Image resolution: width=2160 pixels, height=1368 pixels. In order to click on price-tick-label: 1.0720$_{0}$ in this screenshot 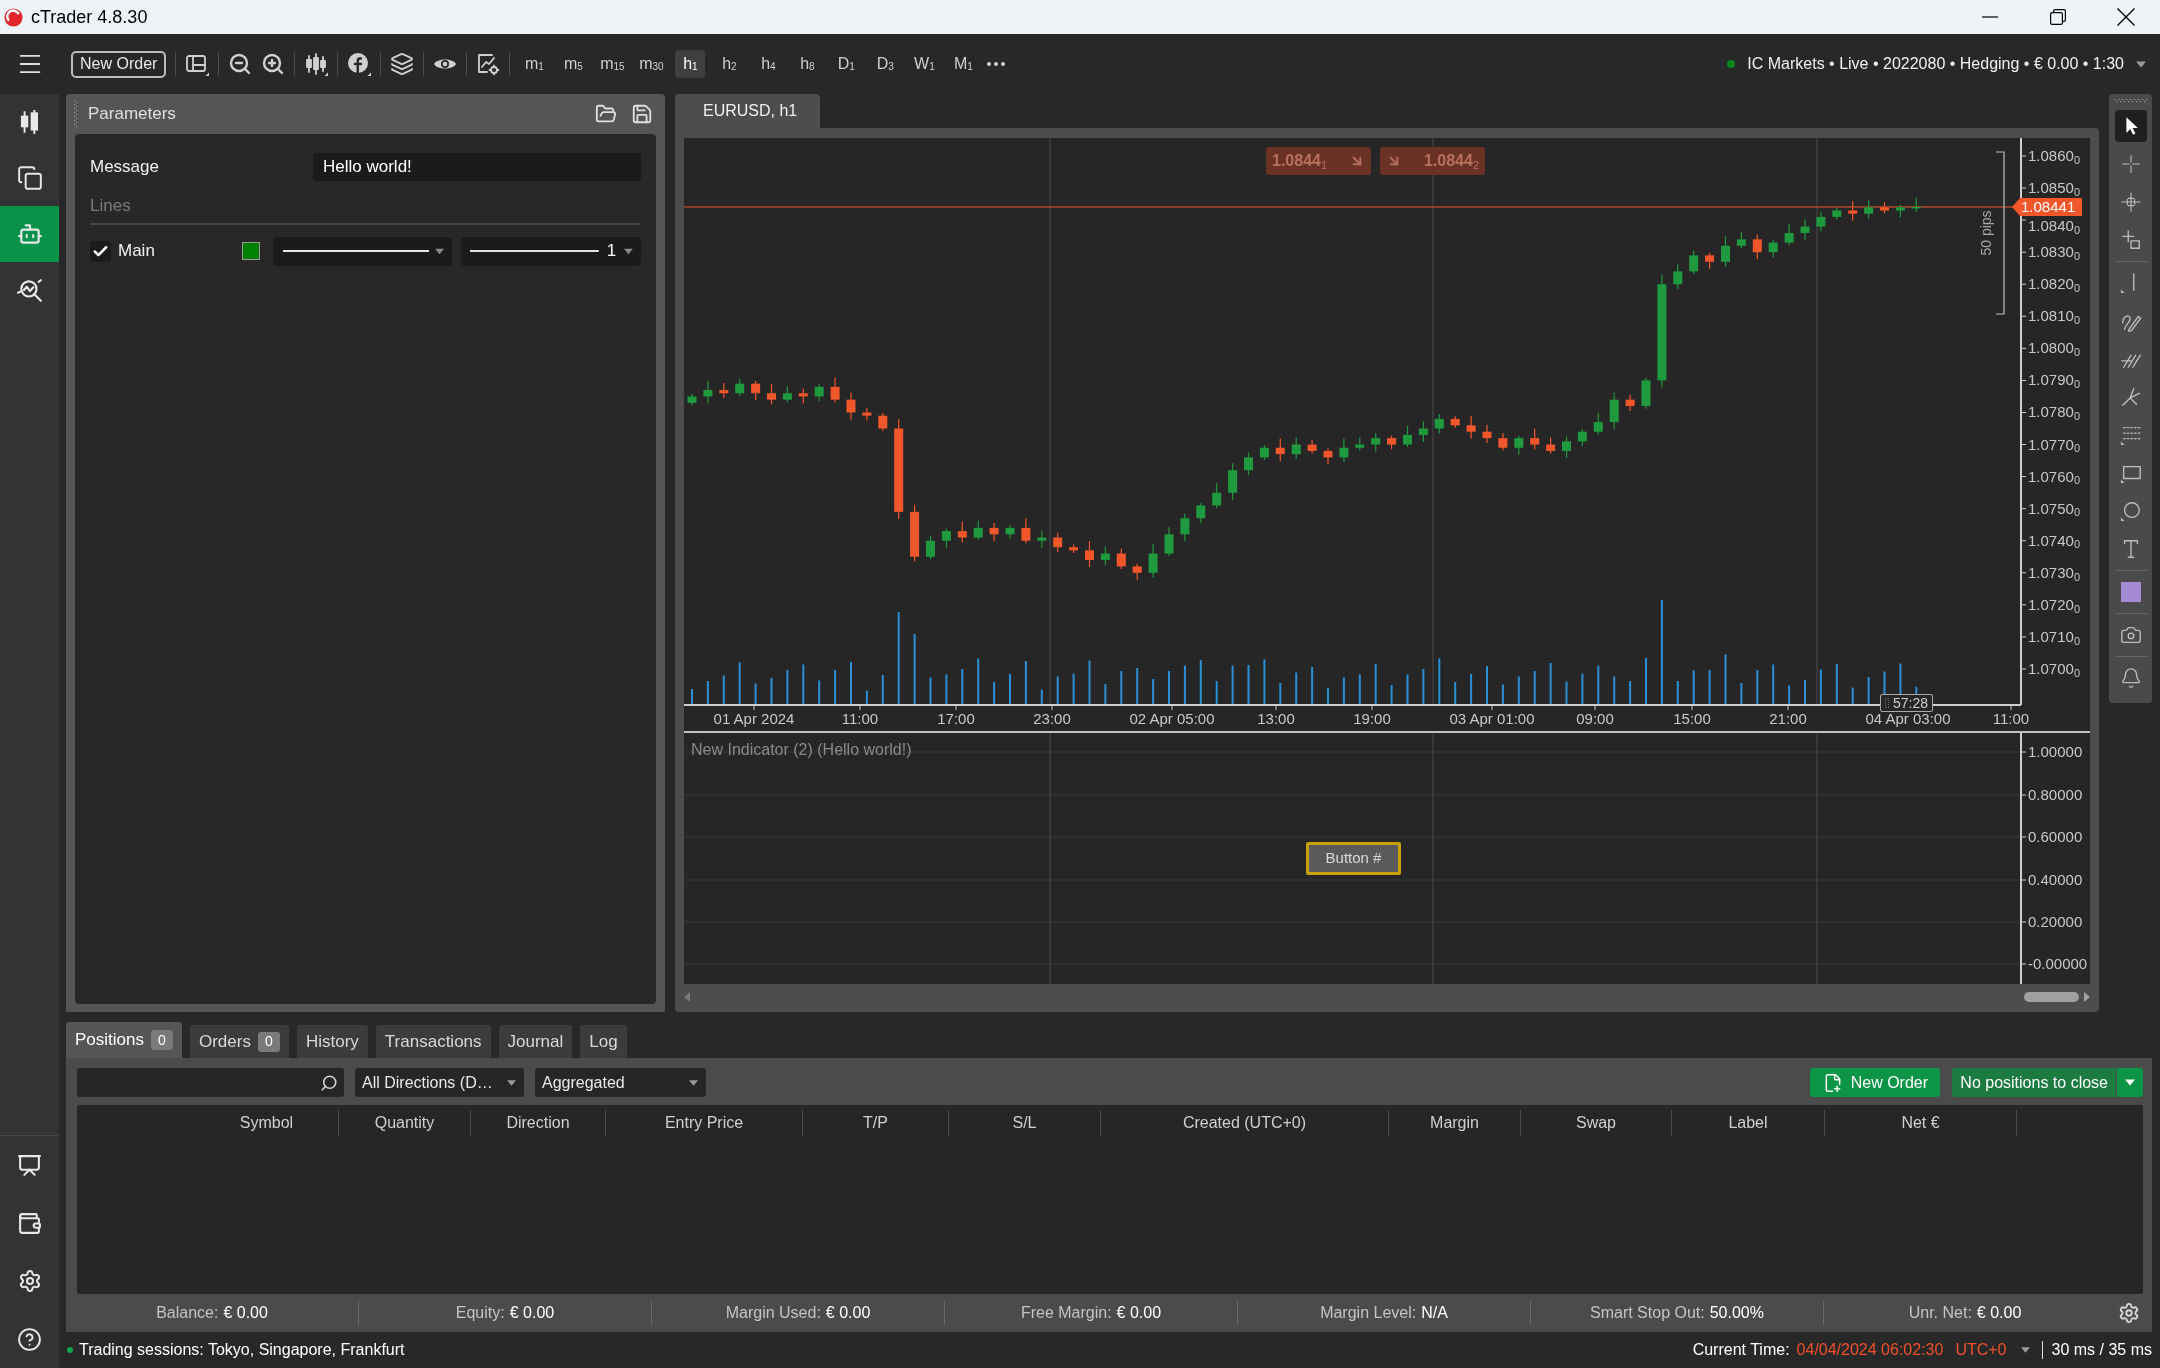, I will do `click(2054, 604)`.